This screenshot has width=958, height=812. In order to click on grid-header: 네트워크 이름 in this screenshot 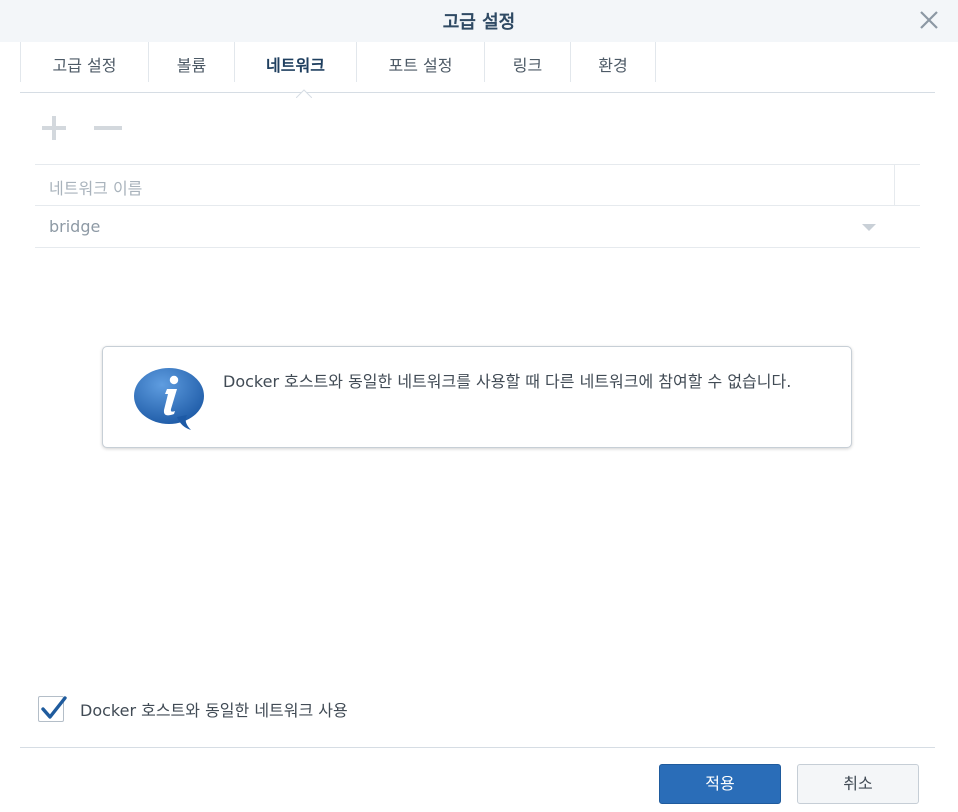, I will do `click(477, 185)`.